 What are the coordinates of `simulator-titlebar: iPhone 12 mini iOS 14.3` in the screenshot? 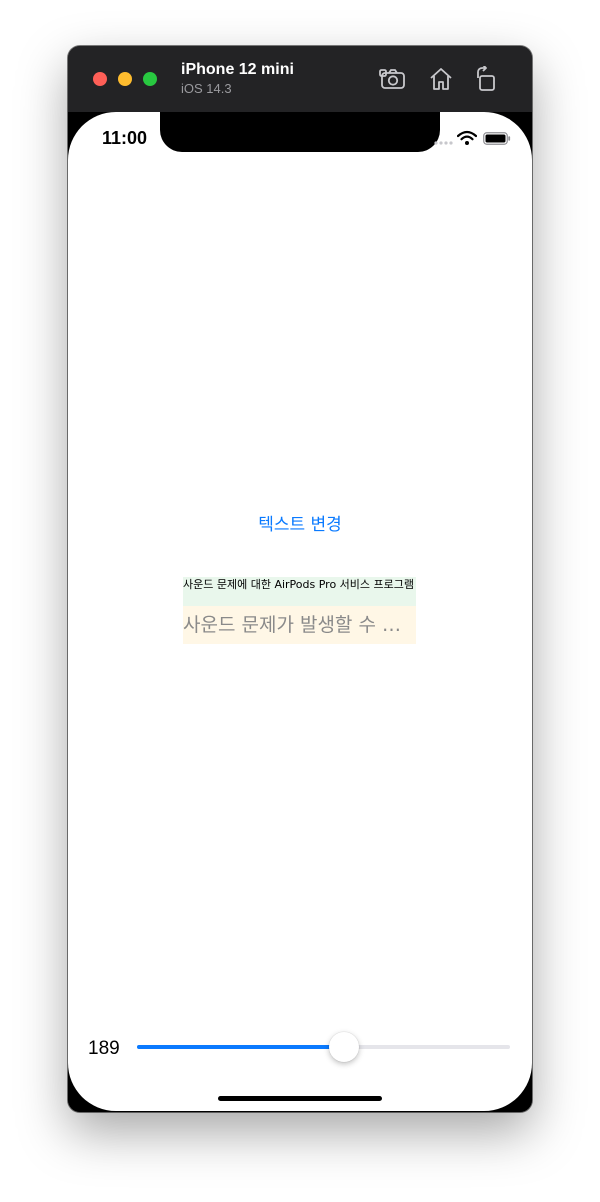 It's located at (300, 79).